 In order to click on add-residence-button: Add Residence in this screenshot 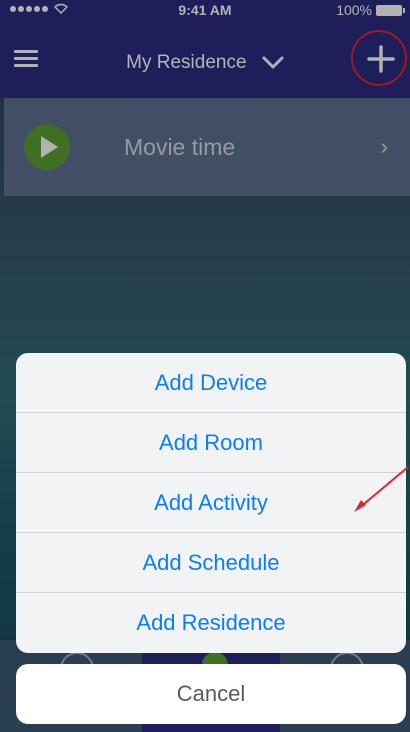, I will do `click(211, 623)`.